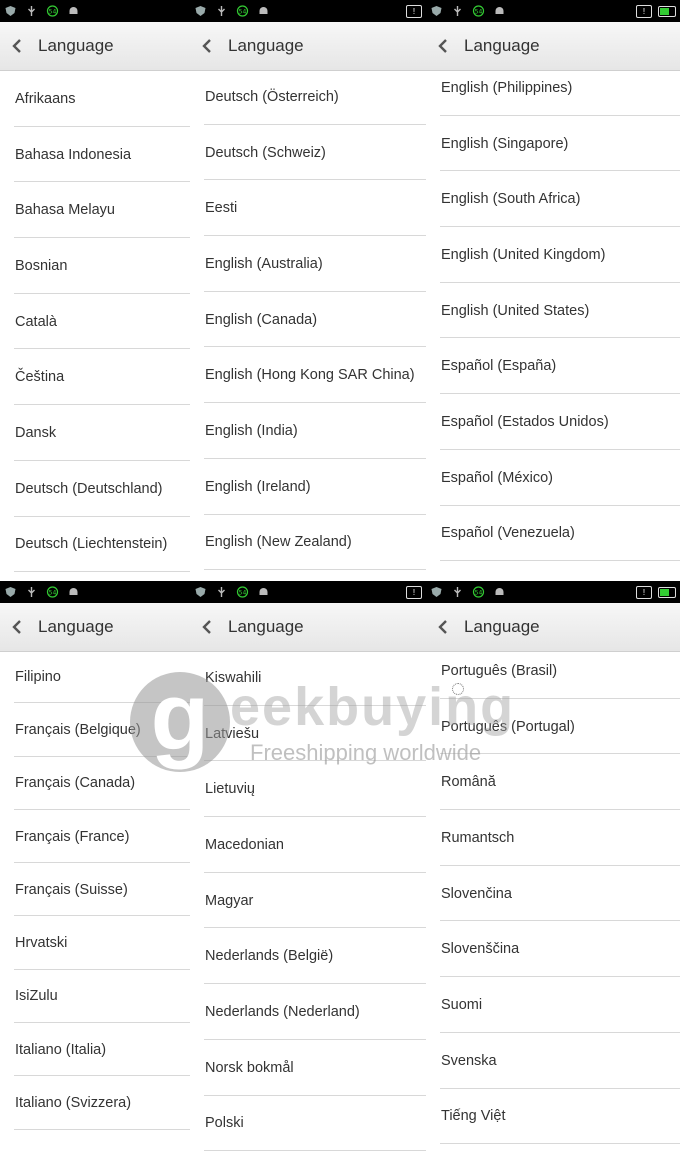 This screenshot has width=680, height=1161. What do you see at coordinates (553, 144) in the screenshot?
I see `language-item: English (Singapore)` at bounding box center [553, 144].